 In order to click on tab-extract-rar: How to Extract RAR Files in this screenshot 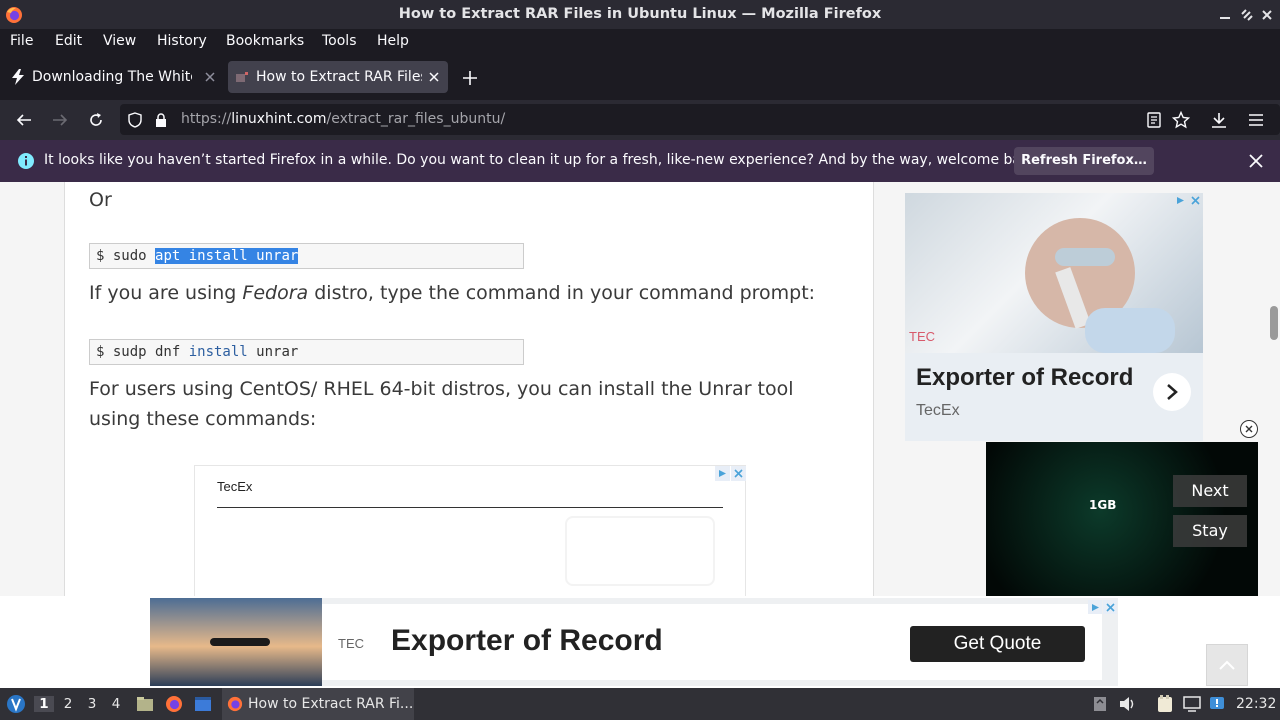, I will do `click(338, 77)`.